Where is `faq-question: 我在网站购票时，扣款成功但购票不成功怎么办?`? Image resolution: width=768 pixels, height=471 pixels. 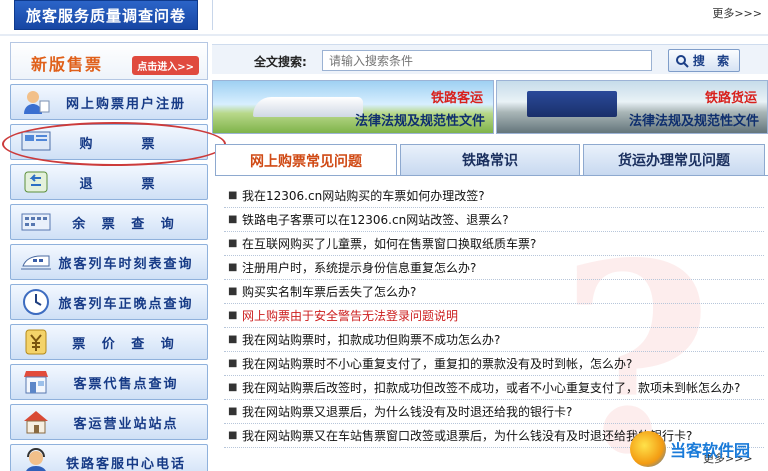
faq-question: 我在网站购票时，扣款成功但购票不成功怎么办? is located at coordinates (371, 340).